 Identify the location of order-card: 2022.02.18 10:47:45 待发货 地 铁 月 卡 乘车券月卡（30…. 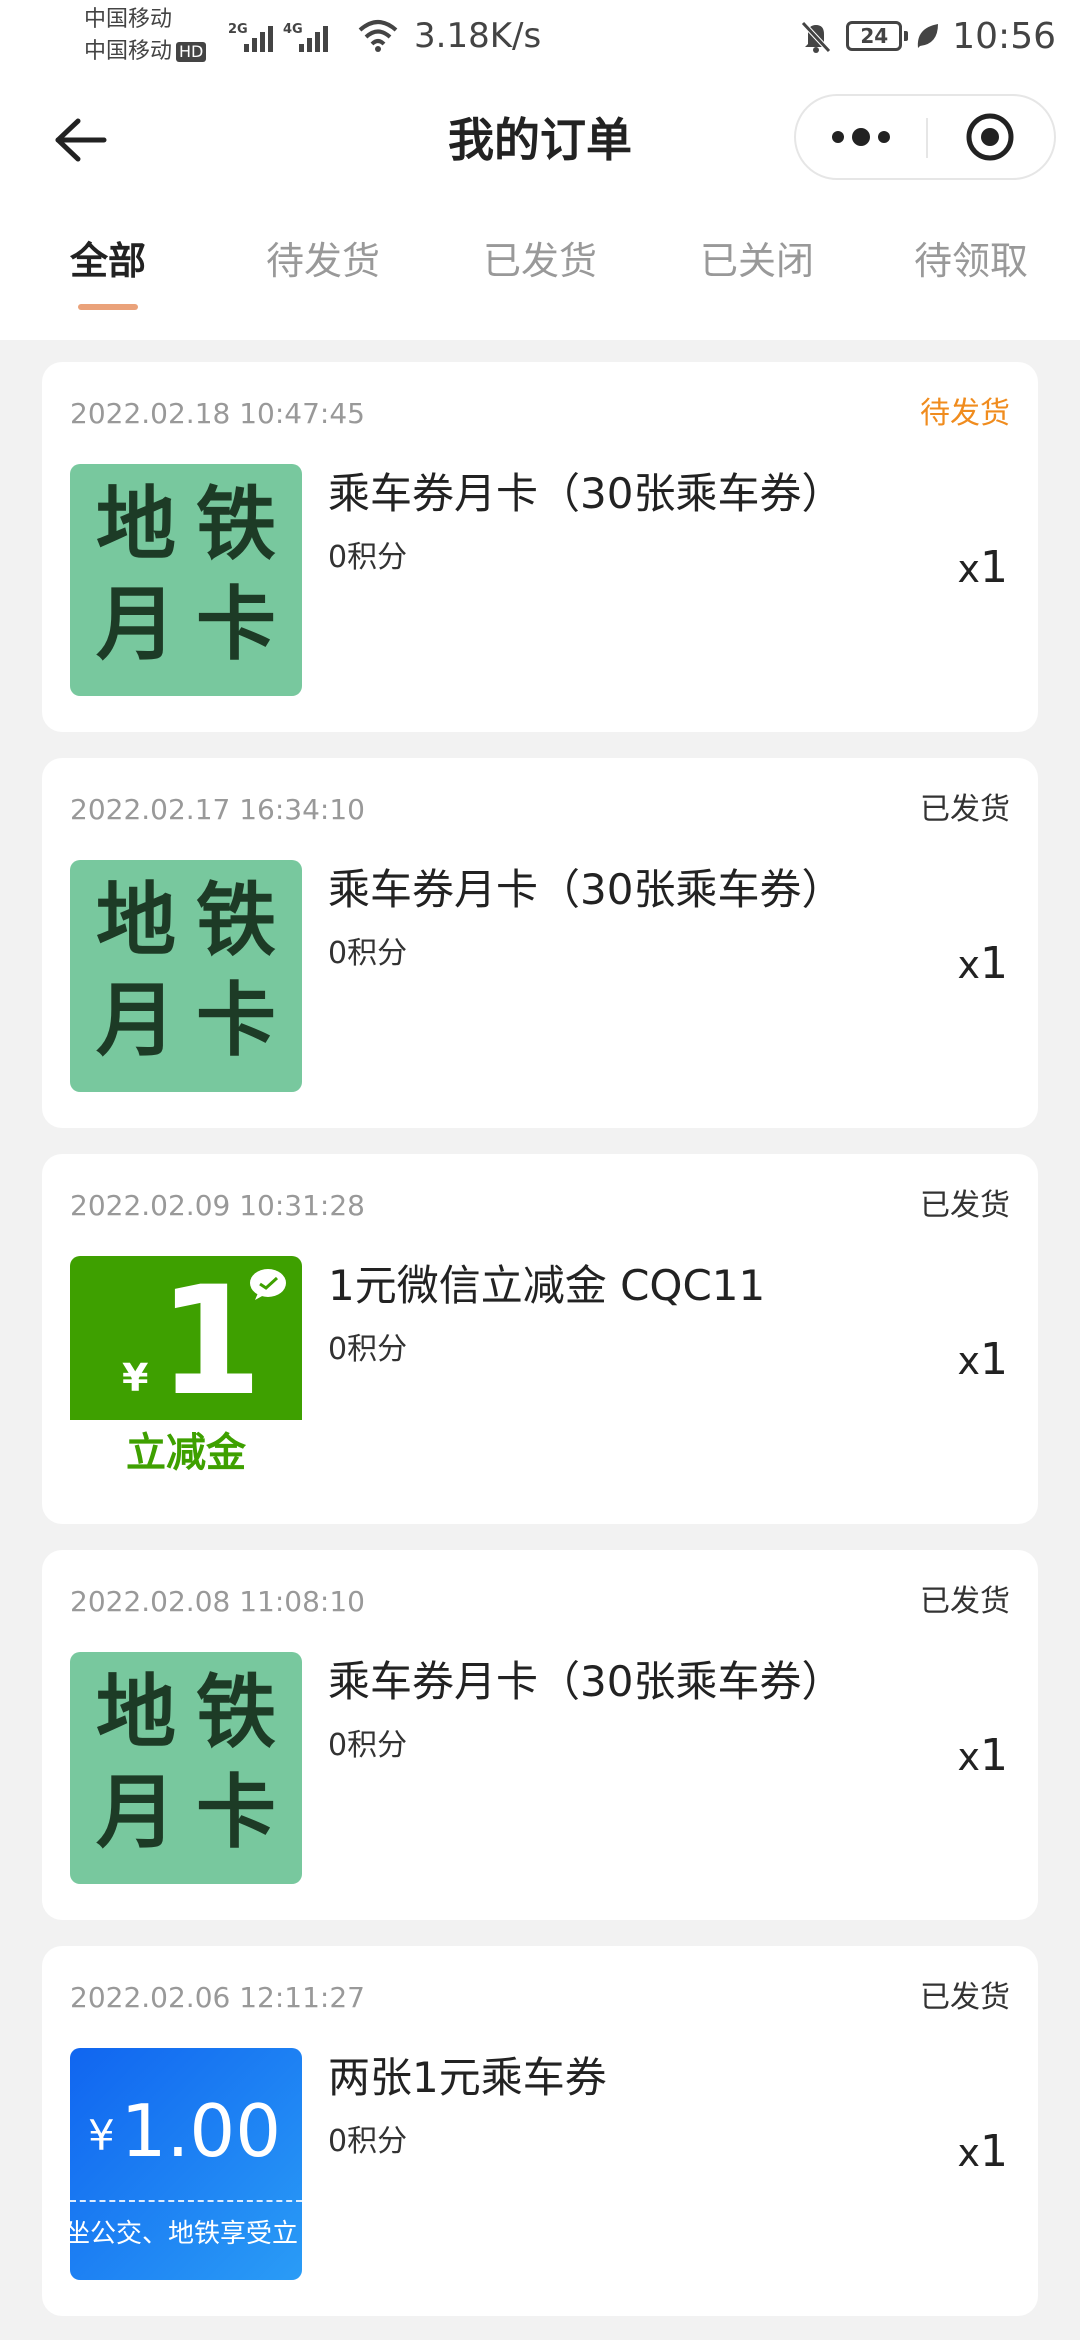
(540, 547).